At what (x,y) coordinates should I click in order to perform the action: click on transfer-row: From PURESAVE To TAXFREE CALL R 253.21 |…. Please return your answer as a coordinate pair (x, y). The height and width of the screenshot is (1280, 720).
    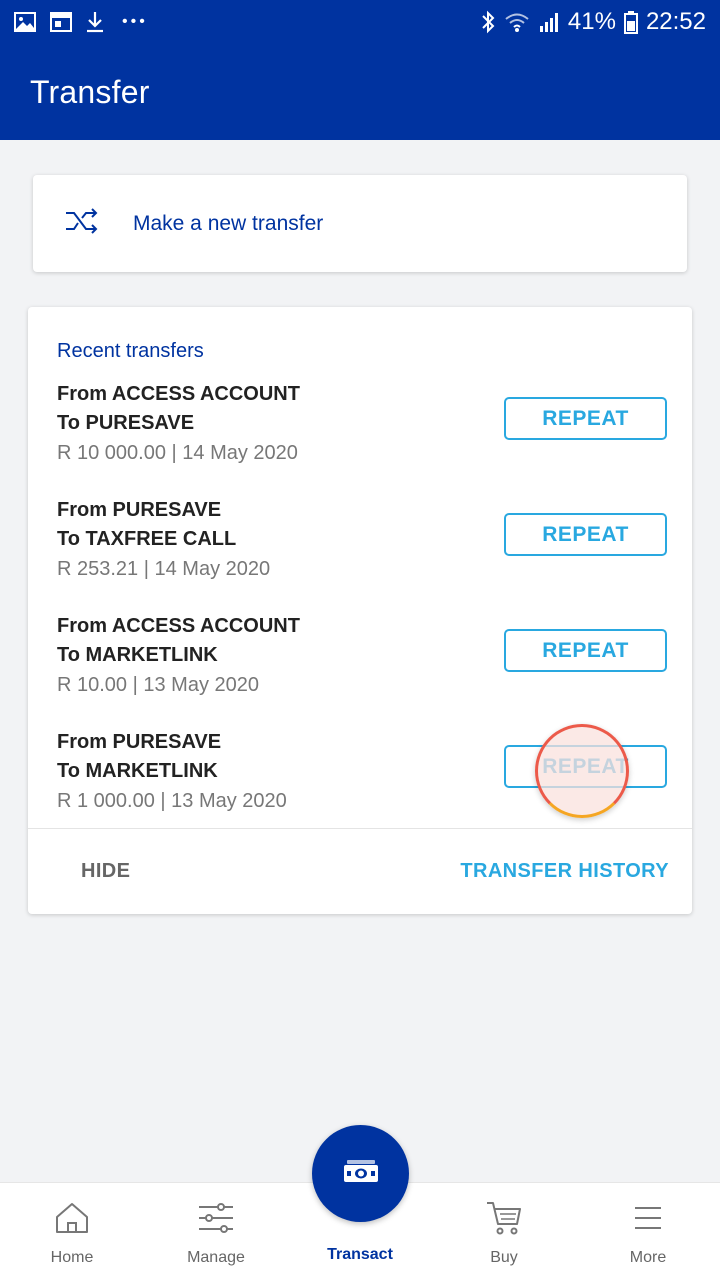
    Looking at the image, I should click on (362, 544).